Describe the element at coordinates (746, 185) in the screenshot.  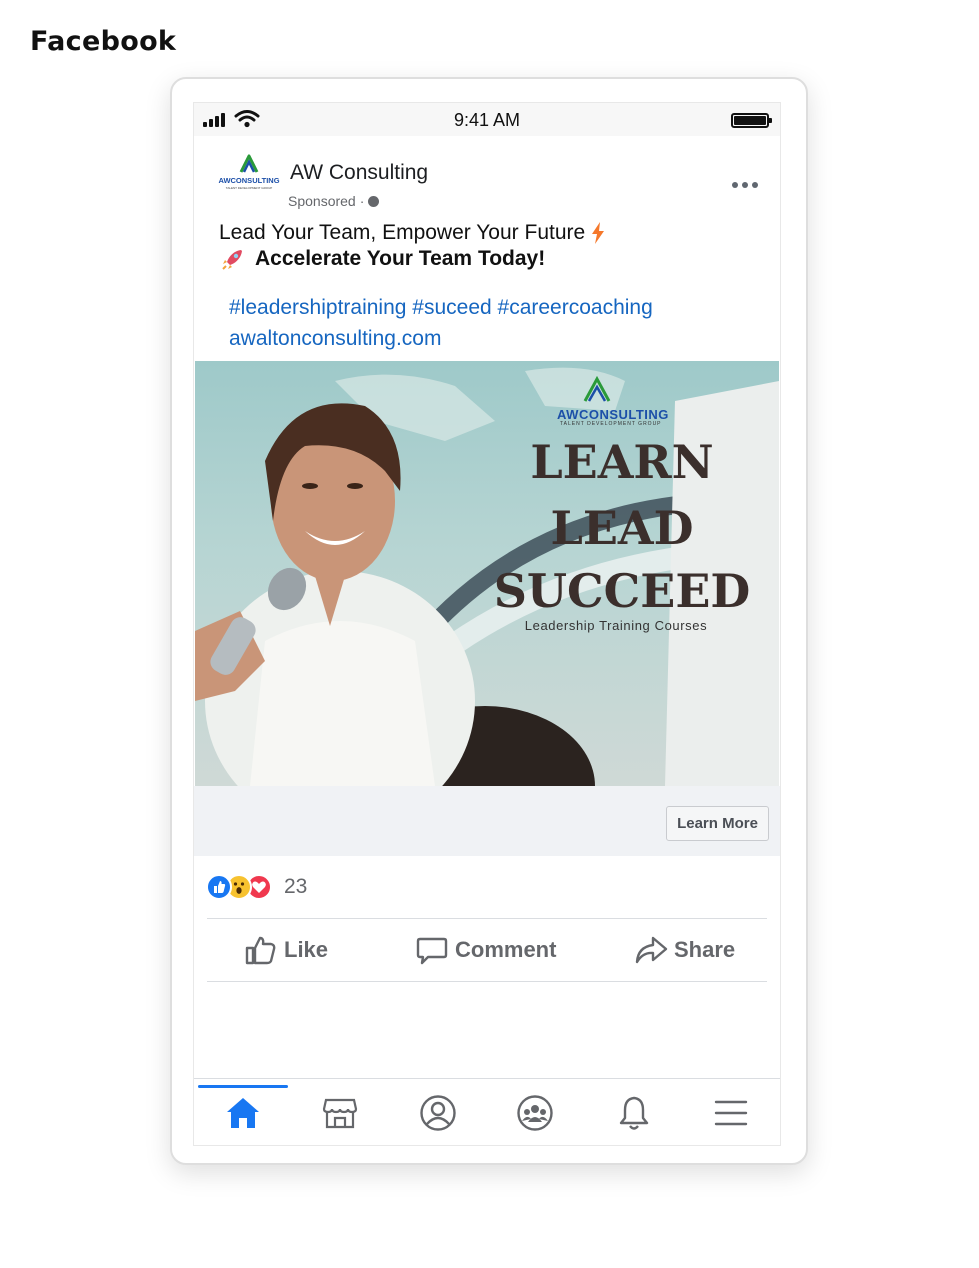
I see `more-options-icon` at that location.